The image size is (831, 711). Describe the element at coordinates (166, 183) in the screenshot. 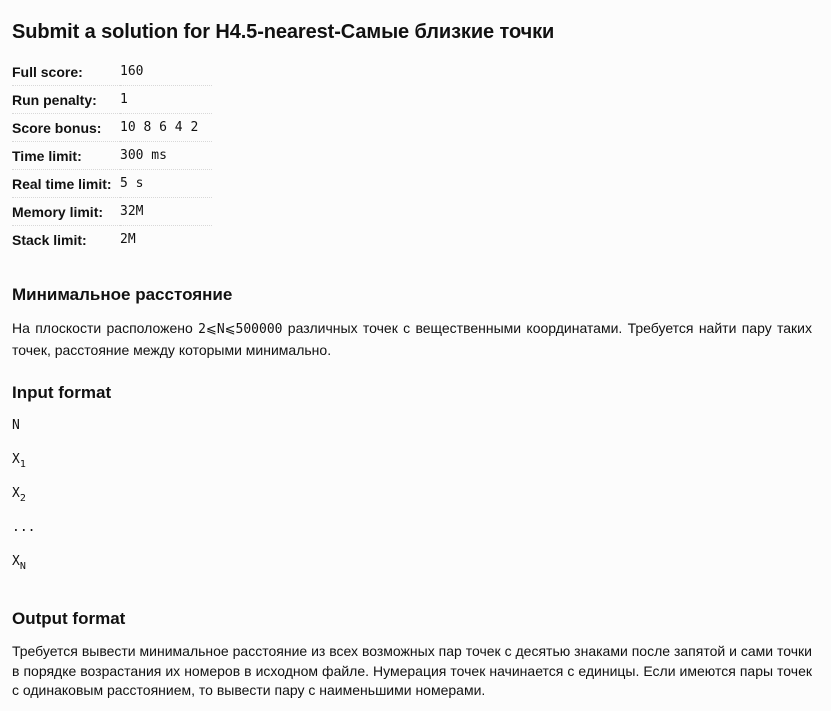

I see `limit-value: 5 s` at that location.